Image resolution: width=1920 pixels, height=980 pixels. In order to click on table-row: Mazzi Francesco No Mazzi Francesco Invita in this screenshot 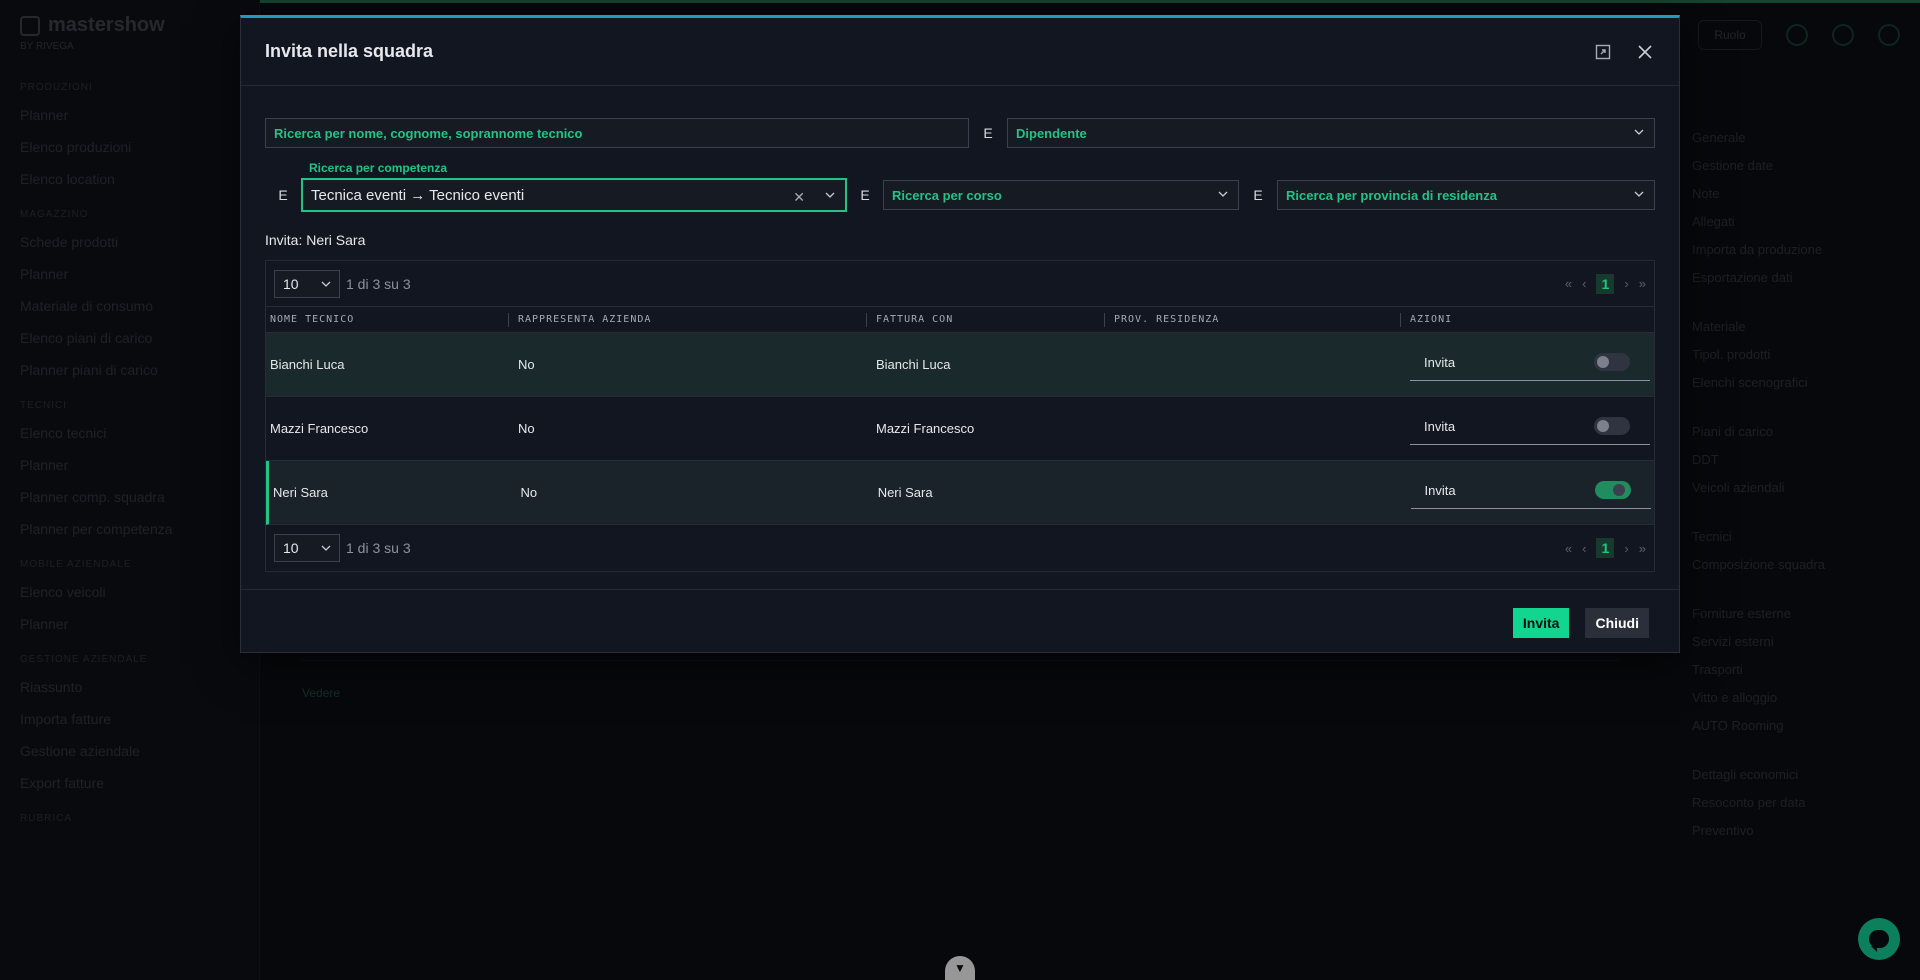, I will do `click(960, 429)`.